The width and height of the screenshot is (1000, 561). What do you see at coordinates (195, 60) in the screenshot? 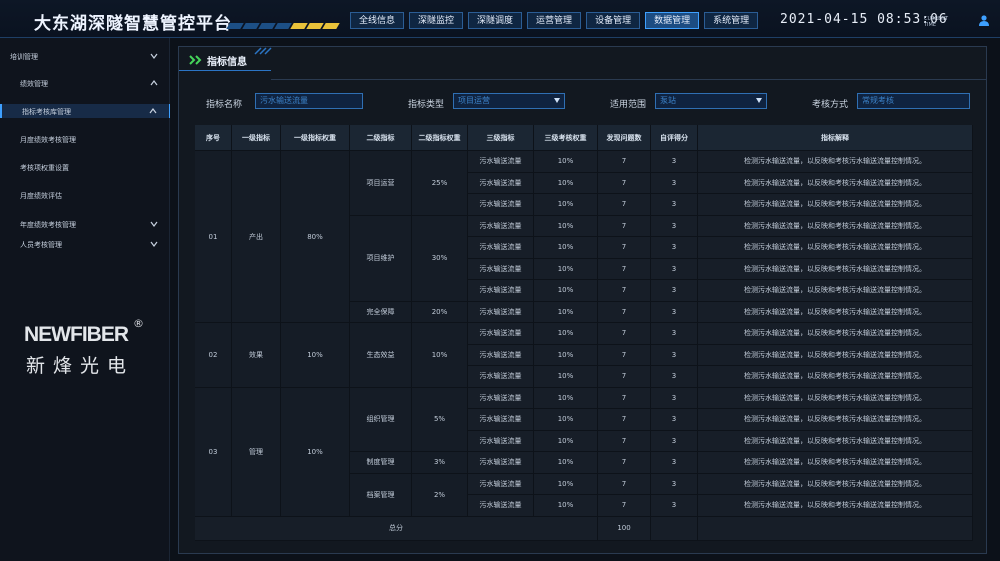
I see `double-chevron-right-icon` at bounding box center [195, 60].